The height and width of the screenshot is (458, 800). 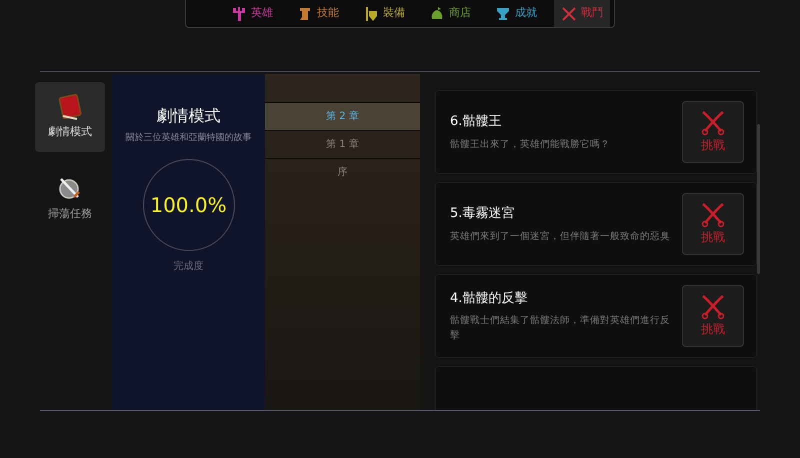 I want to click on nav-tab: 成就, so click(x=516, y=13).